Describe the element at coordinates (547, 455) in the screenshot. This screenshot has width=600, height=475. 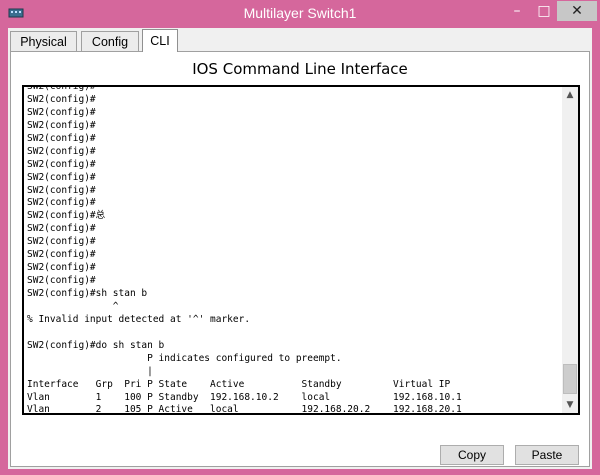
I see `paste-button: Paste` at that location.